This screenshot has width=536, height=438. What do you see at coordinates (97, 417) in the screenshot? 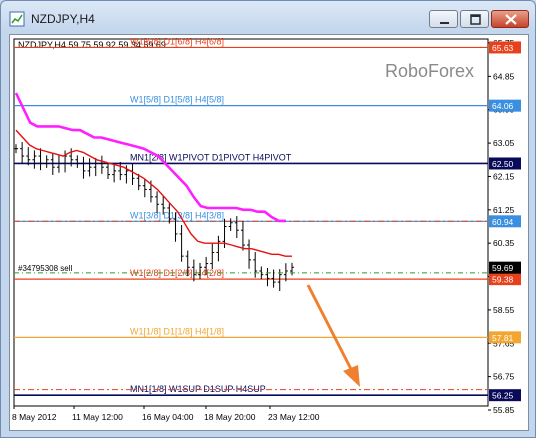
I see `time-axis-label: 11 May 12:00` at bounding box center [97, 417].